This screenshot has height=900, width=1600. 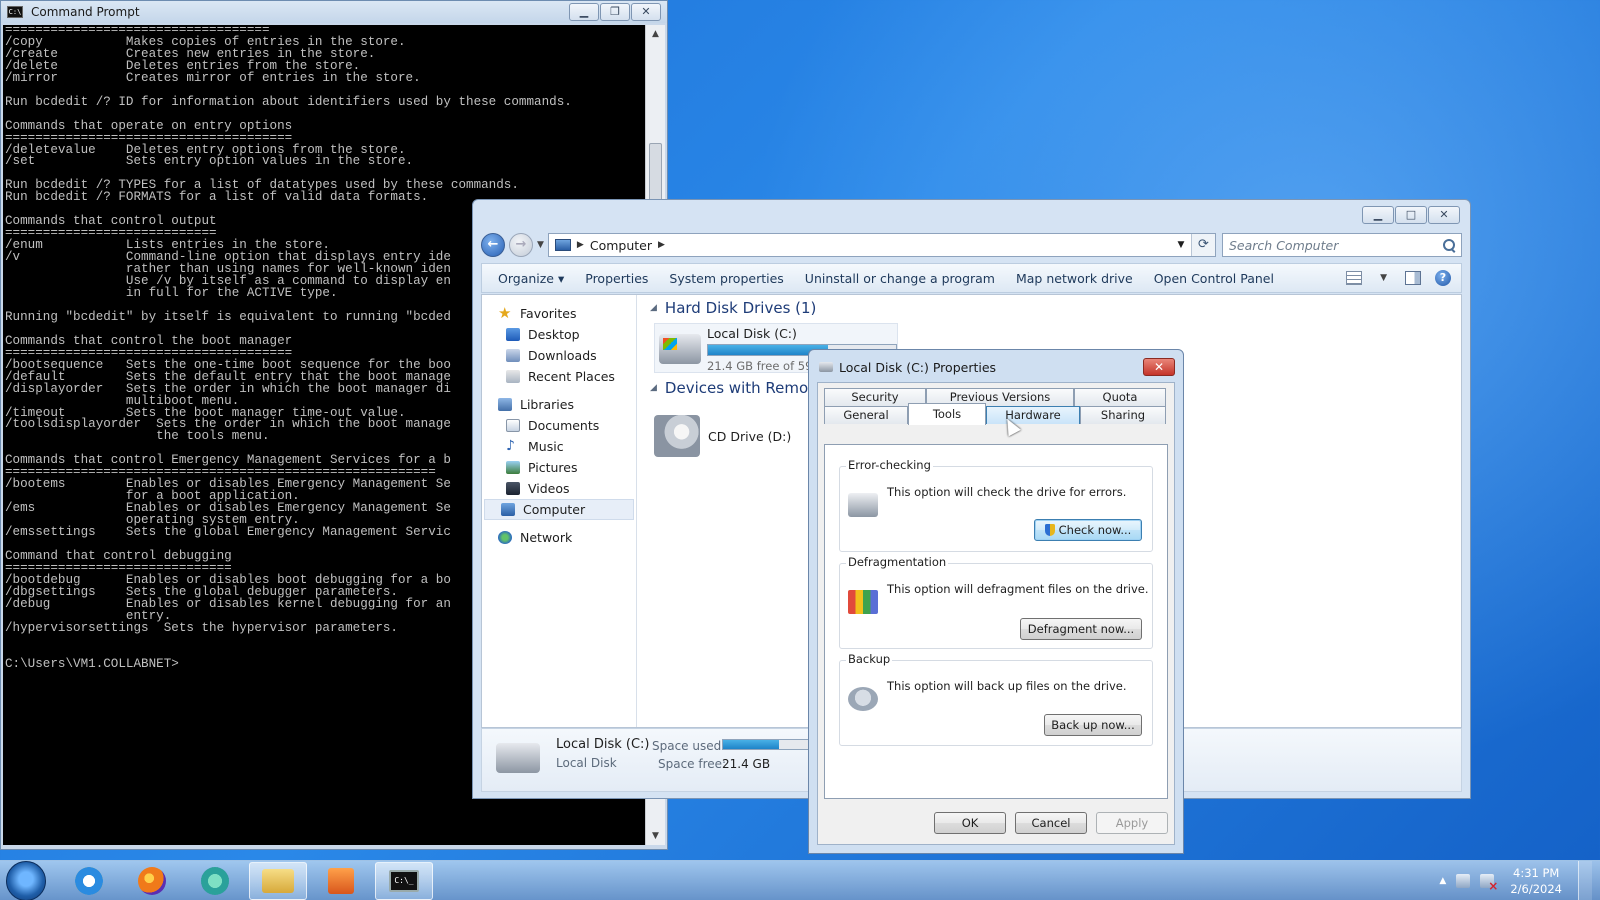 I want to click on map-network-drive-button: Map network drive, so click(x=1077, y=278).